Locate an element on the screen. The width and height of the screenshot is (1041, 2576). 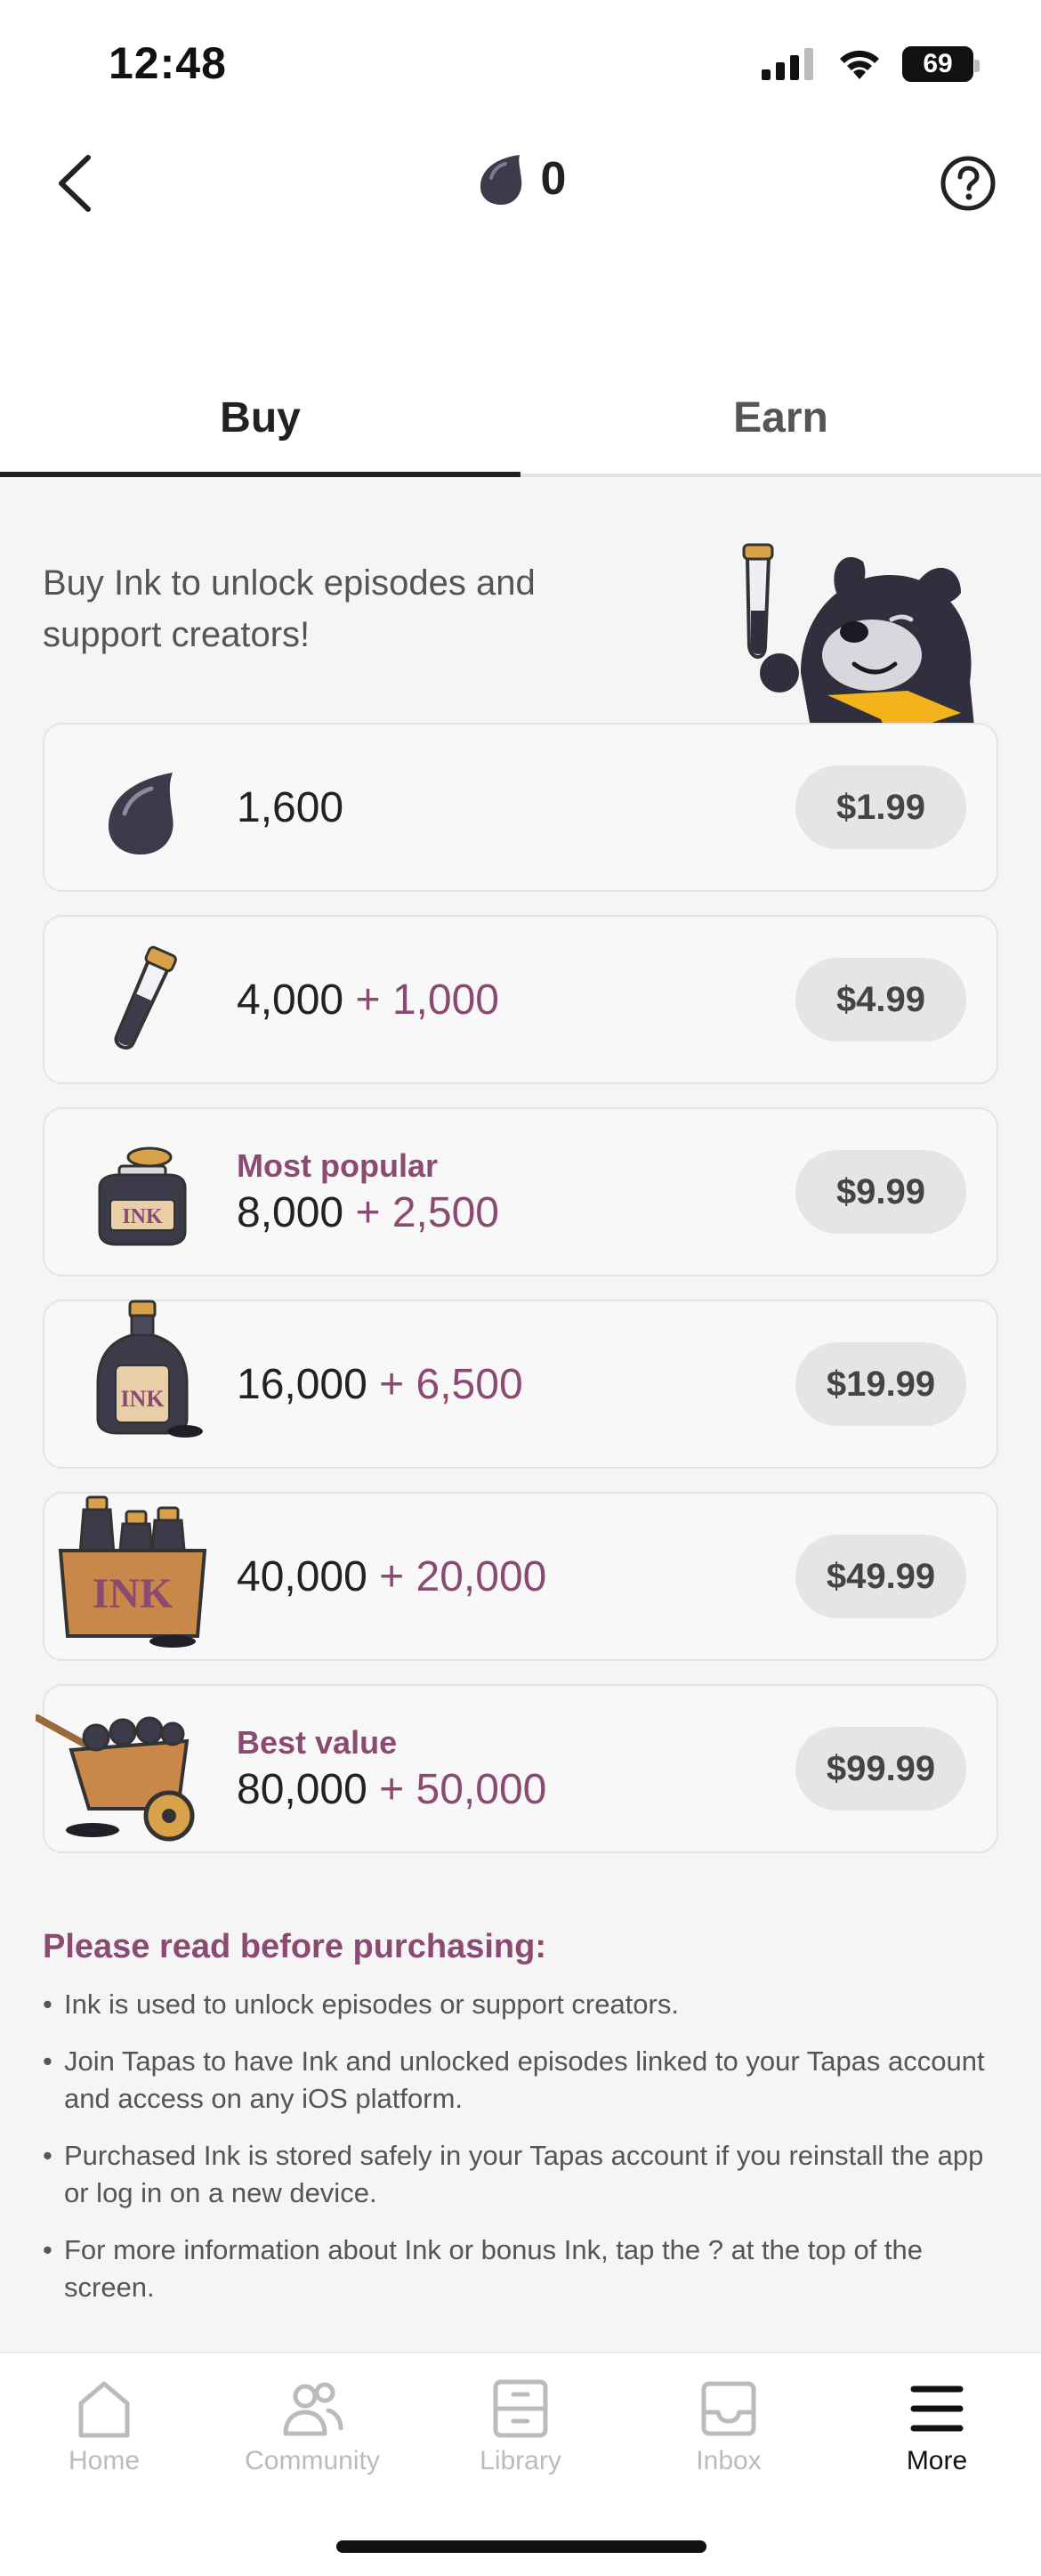
ink-package: 4,000 + 1,000 $4.99 is located at coordinates (520, 999).